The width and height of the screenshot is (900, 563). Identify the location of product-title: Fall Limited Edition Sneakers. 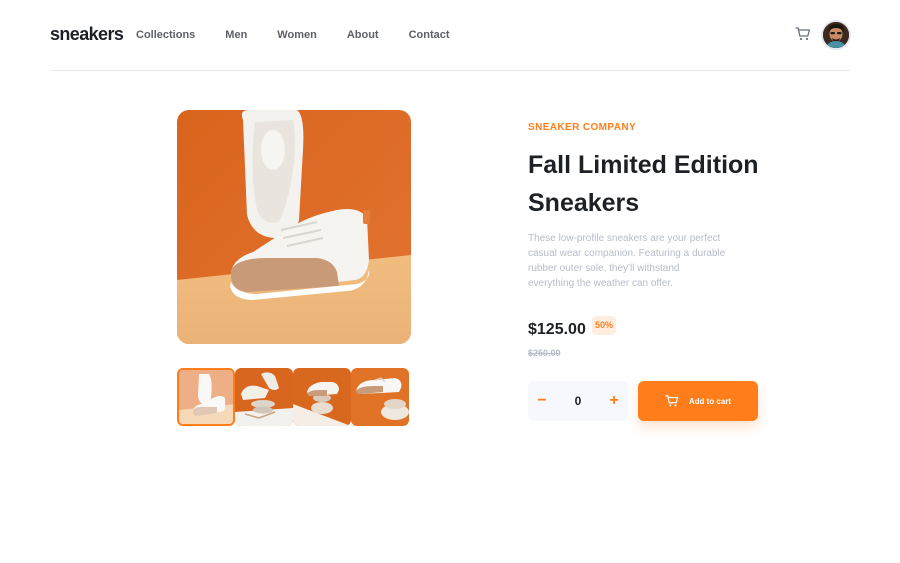
(643, 184).